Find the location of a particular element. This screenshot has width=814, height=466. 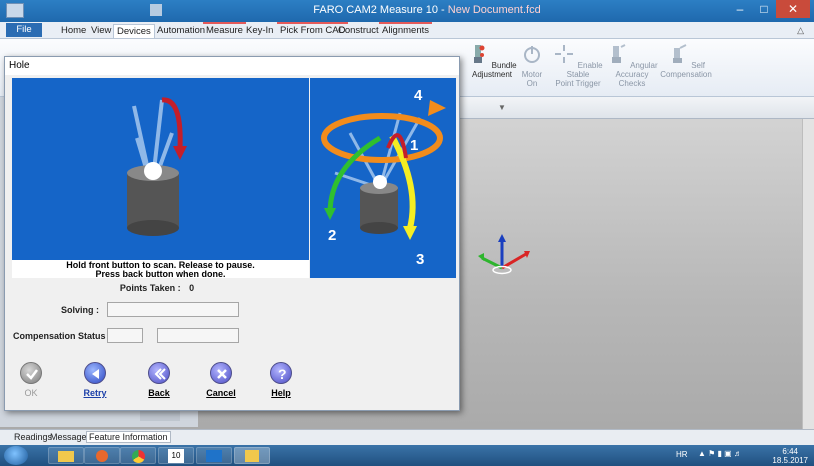

tab-feature-information: Feature Information is located at coordinates (128, 437).